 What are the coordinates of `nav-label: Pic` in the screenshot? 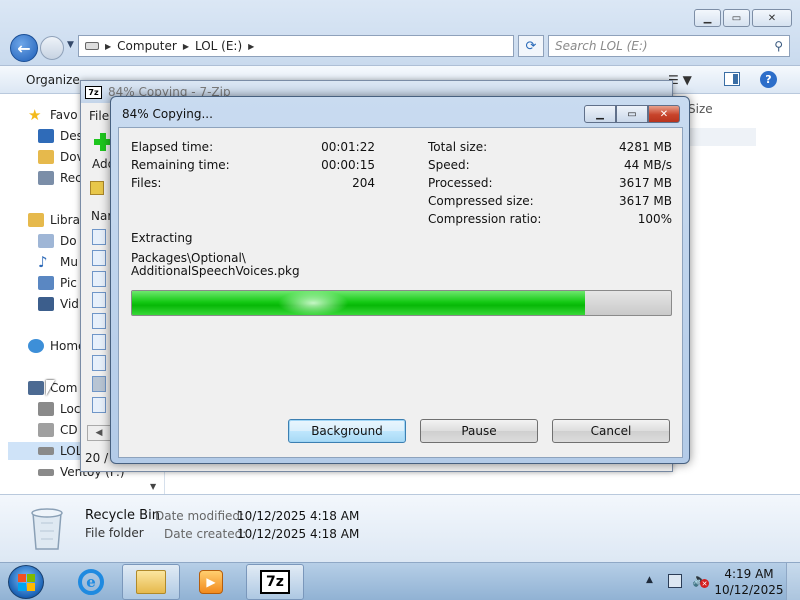 It's located at (68, 283).